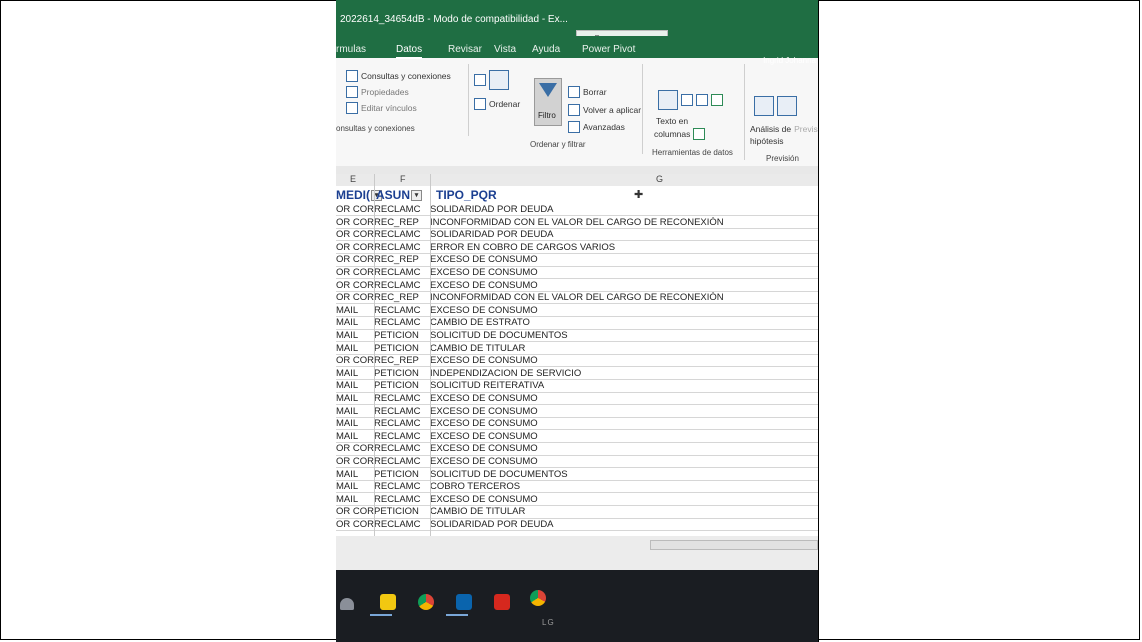 The width and height of the screenshot is (1142, 642). What do you see at coordinates (417, 196) in the screenshot?
I see `filter-dropdown-icon: ▾` at bounding box center [417, 196].